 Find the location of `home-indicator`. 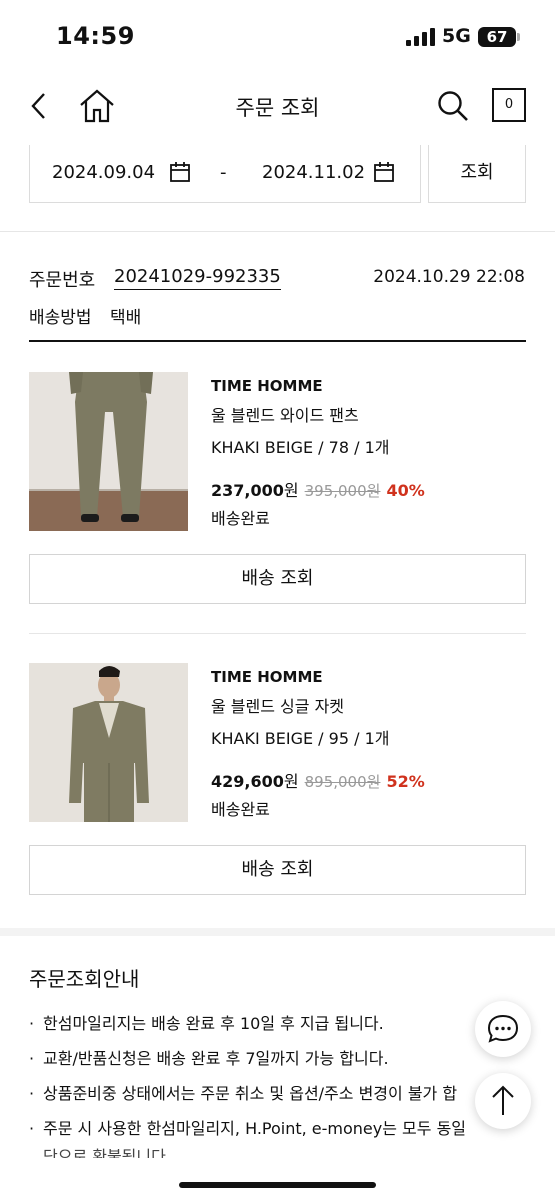

home-indicator is located at coordinates (277, 1185).